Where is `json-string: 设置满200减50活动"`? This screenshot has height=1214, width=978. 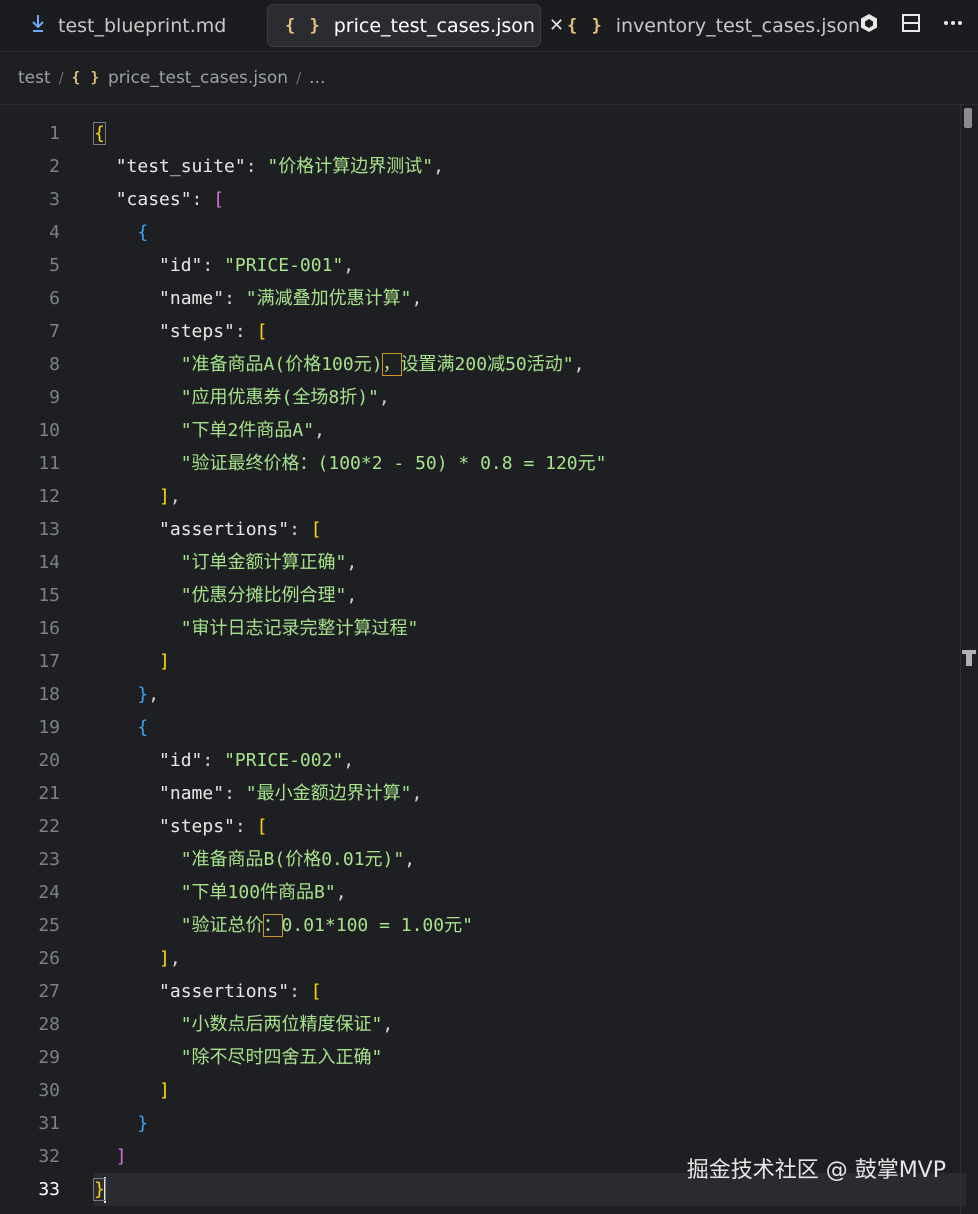 json-string: 设置满200减50活动" is located at coordinates (487, 364).